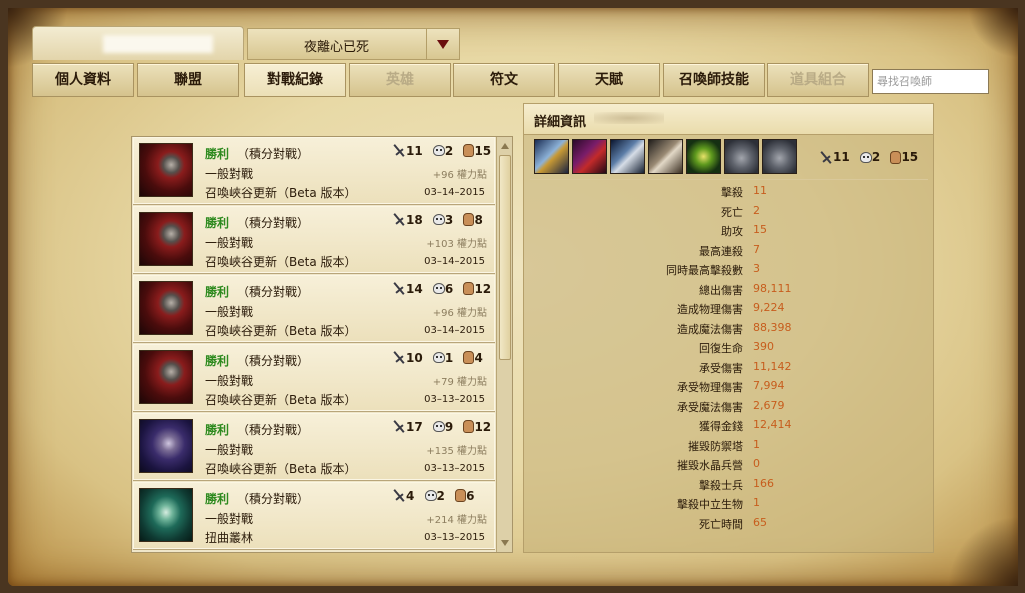 This screenshot has height=593, width=1025. What do you see at coordinates (703, 156) in the screenshot?
I see `staff-item-icon` at bounding box center [703, 156].